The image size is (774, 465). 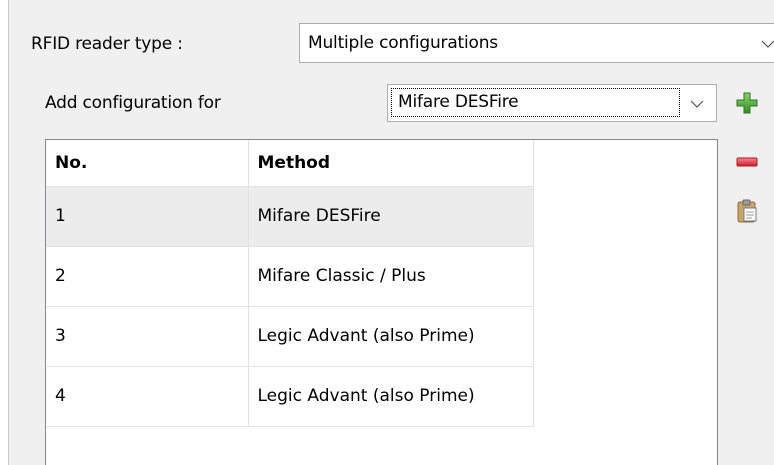 What do you see at coordinates (552, 103) in the screenshot?
I see `add-configuration-dropdown: Mifare DESFire` at bounding box center [552, 103].